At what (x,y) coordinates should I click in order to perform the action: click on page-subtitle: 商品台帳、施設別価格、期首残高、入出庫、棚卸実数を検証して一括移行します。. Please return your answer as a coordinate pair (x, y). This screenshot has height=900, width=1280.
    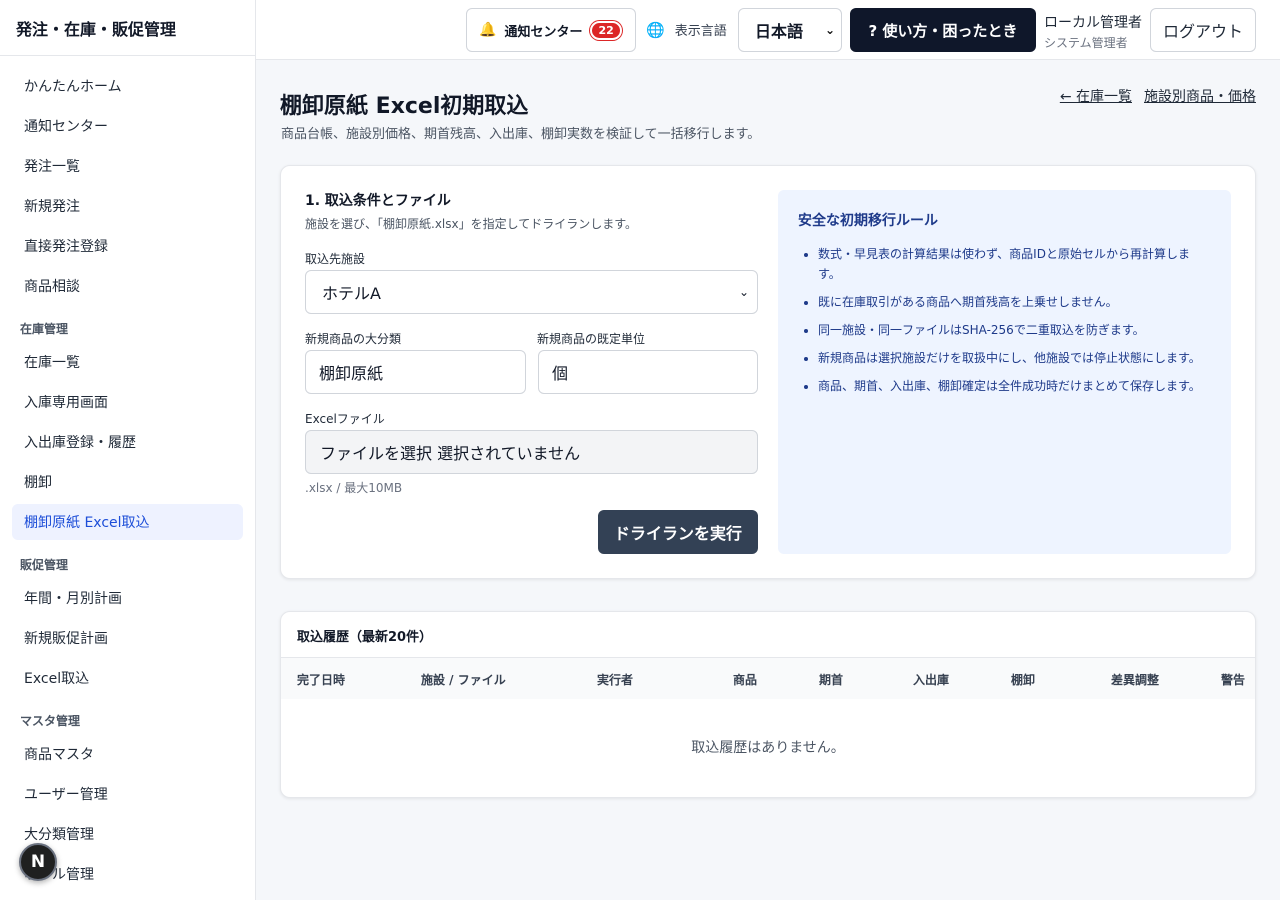
    Looking at the image, I should click on (521, 134).